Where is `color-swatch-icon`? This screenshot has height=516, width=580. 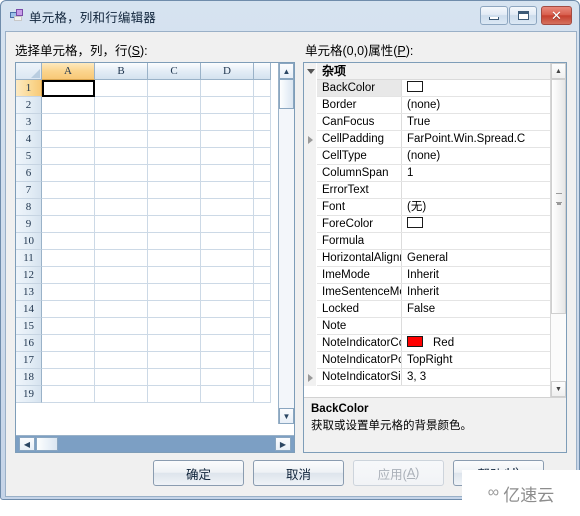 color-swatch-icon is located at coordinates (415, 342).